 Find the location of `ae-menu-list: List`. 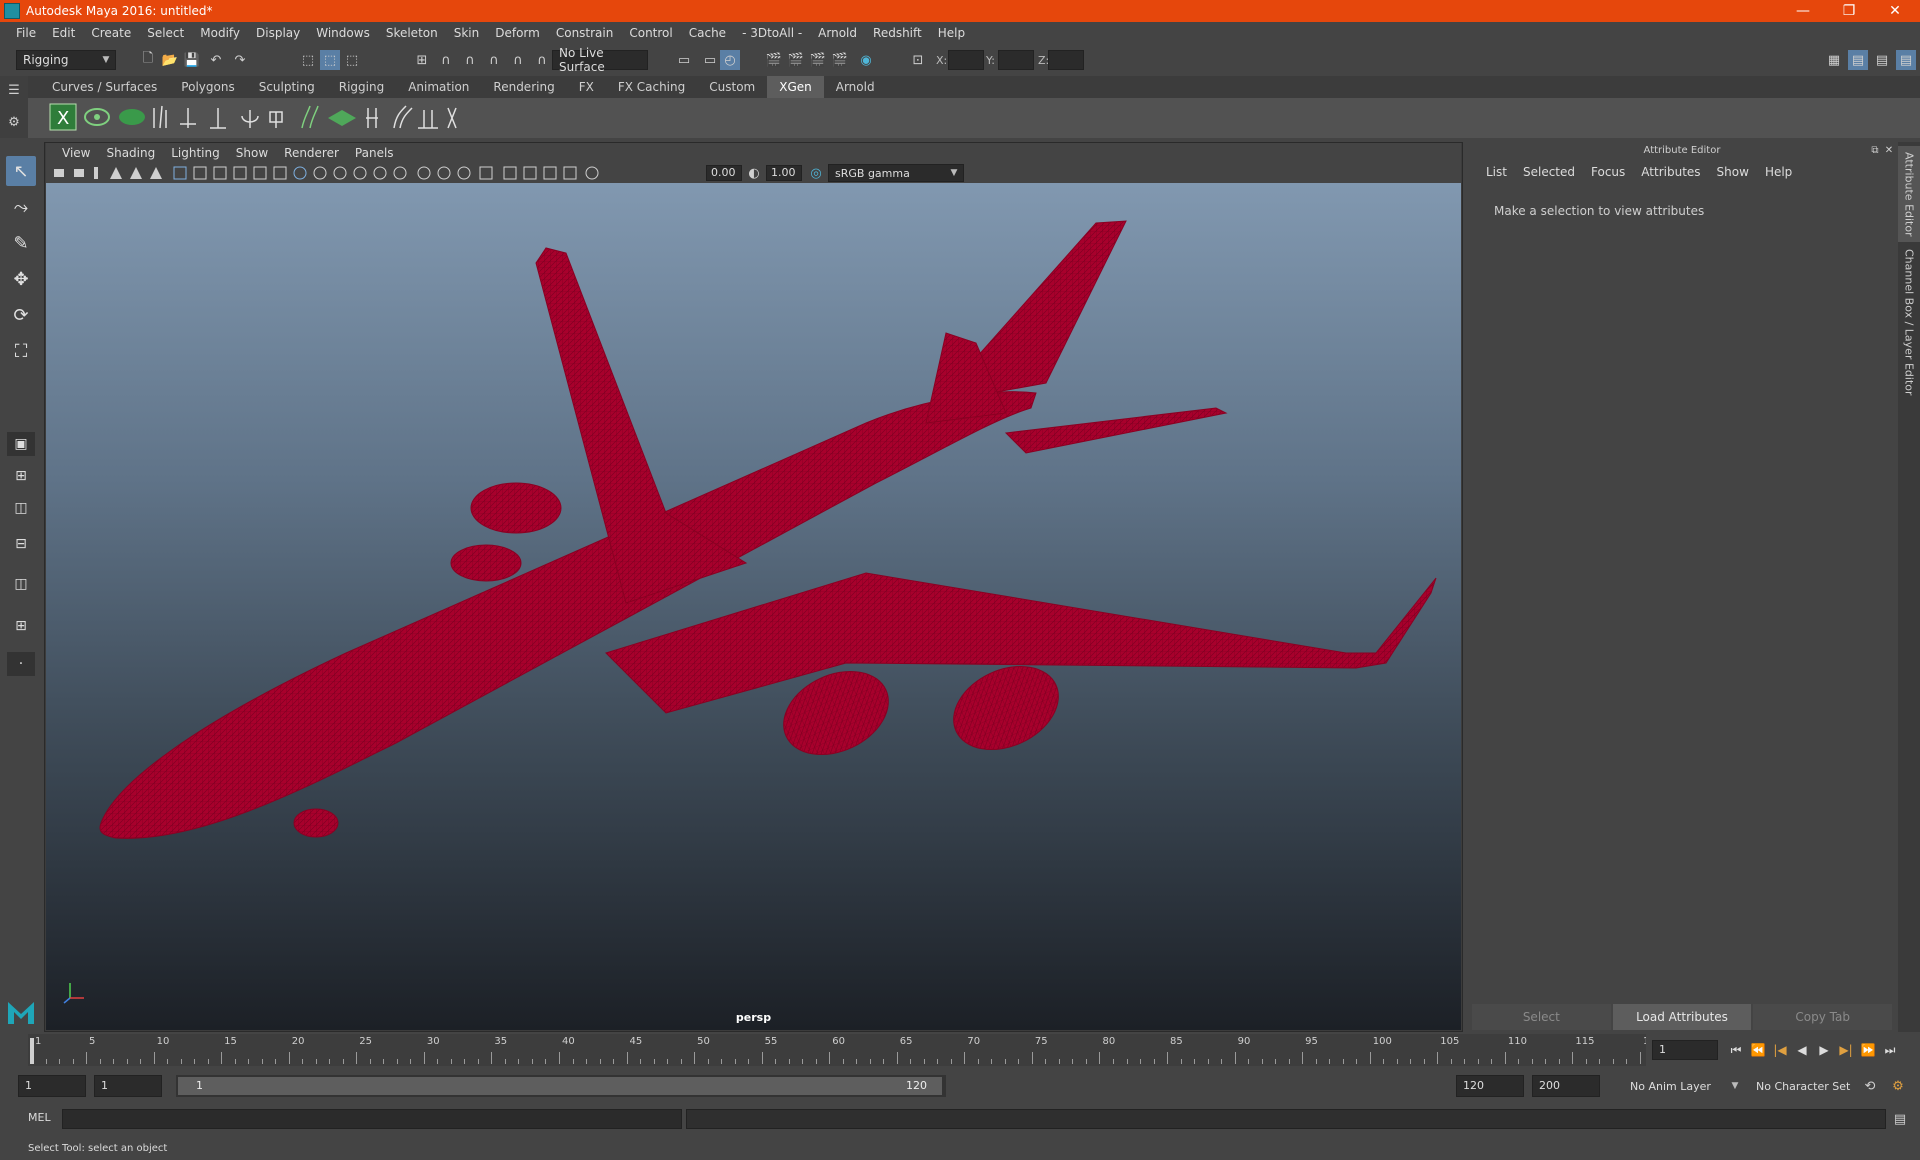

ae-menu-list: List is located at coordinates (1496, 172).